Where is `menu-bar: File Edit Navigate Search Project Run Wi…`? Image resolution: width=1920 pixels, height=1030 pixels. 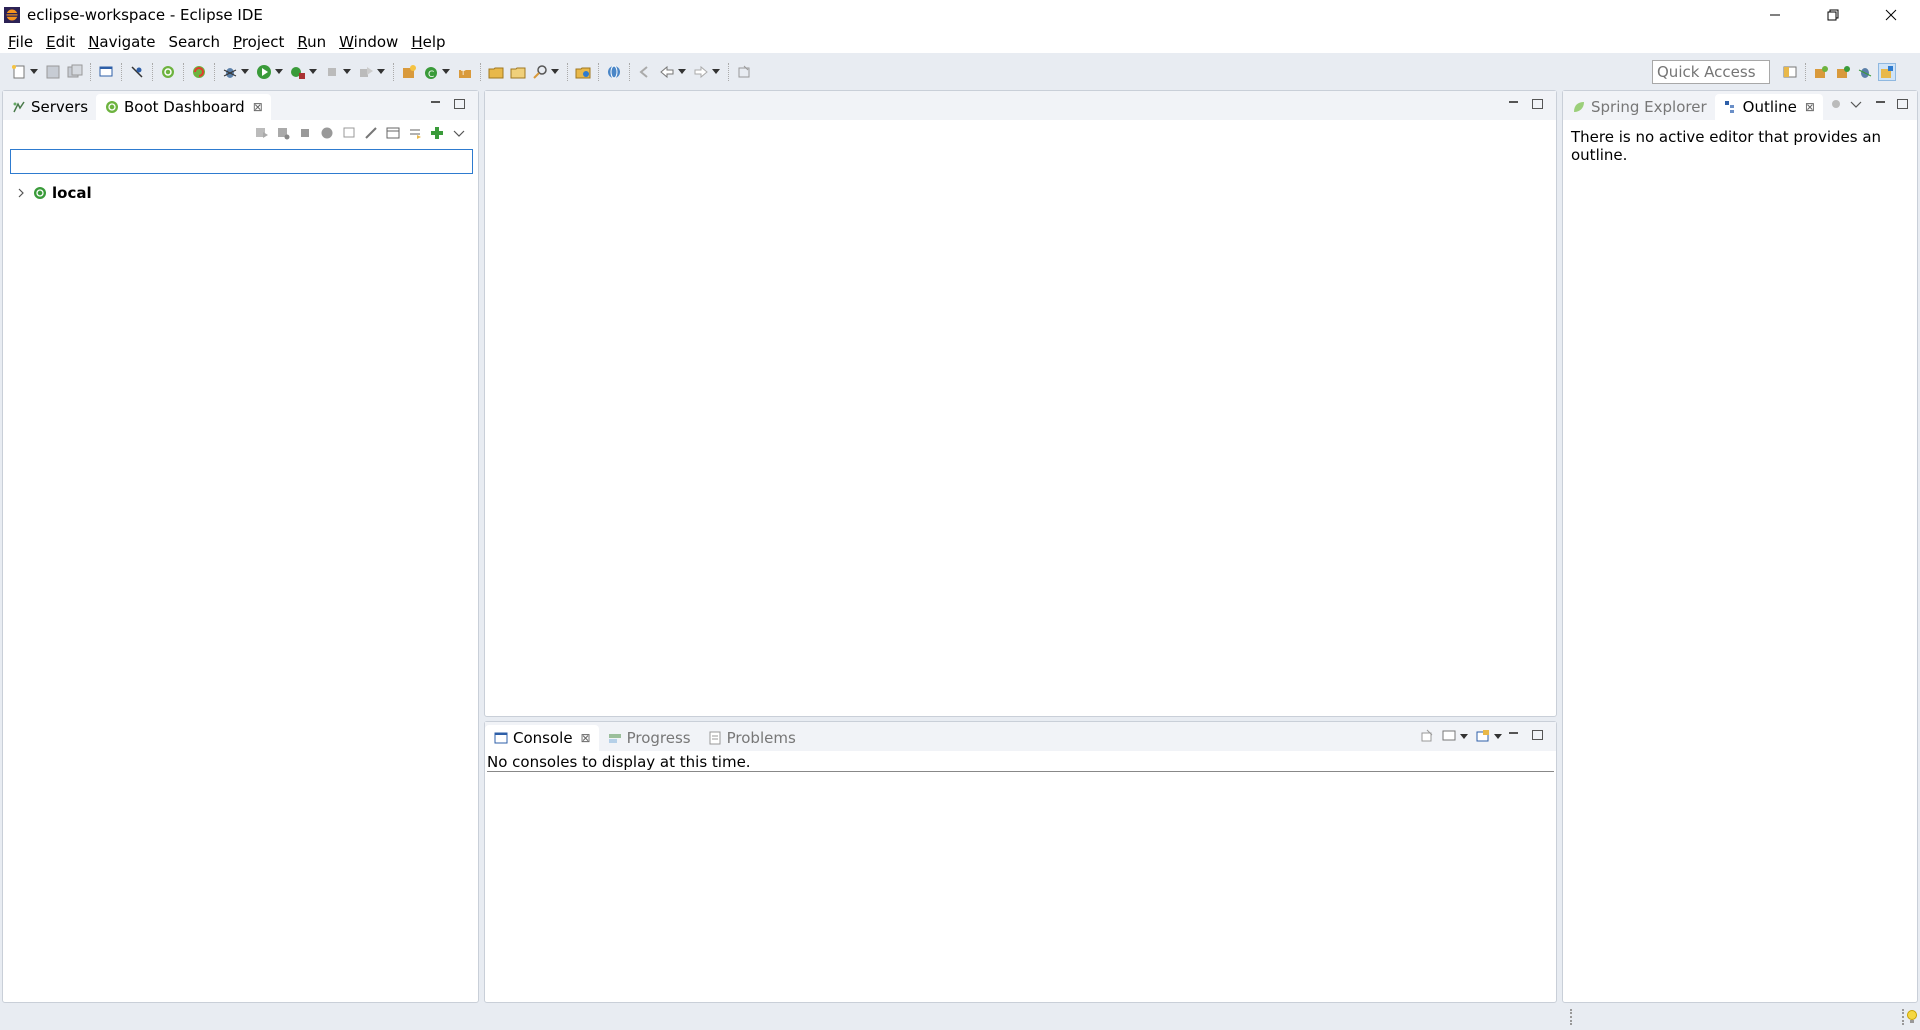 menu-bar: File Edit Navigate Search Project Run Wi… is located at coordinates (960, 41).